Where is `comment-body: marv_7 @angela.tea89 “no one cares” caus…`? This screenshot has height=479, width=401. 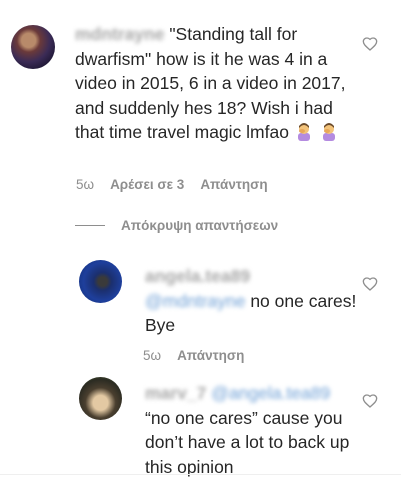
comment-body: marv_7 @angela.tea89 “no one cares” caus… is located at coordinates (255, 430).